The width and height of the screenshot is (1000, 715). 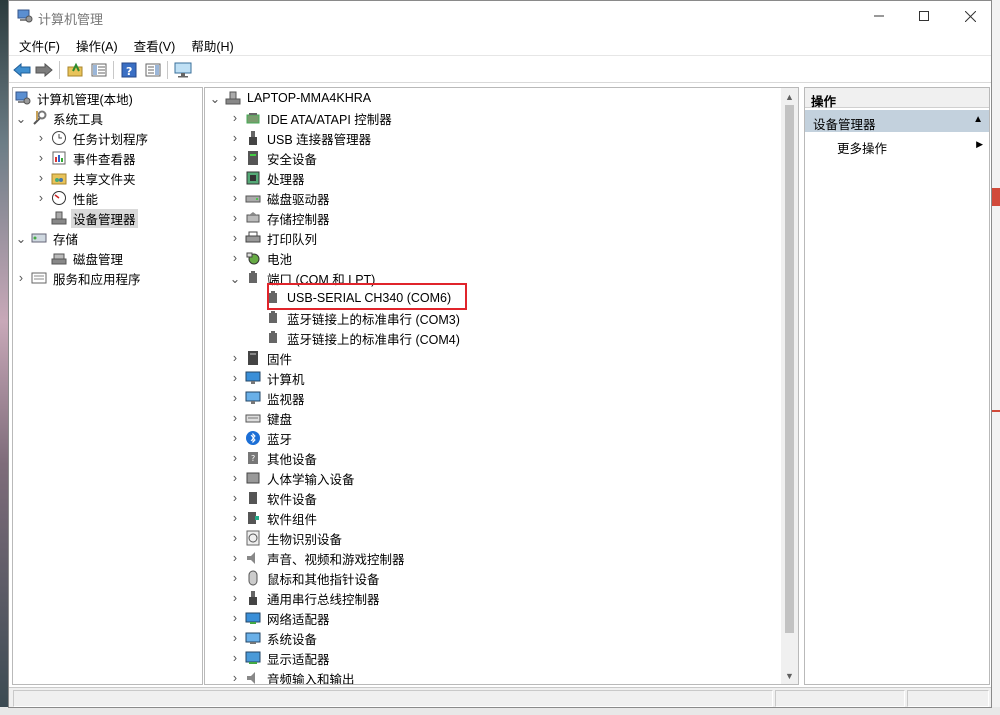 I want to click on tree-item-disk-management: 磁盘管理, so click(x=86, y=258).